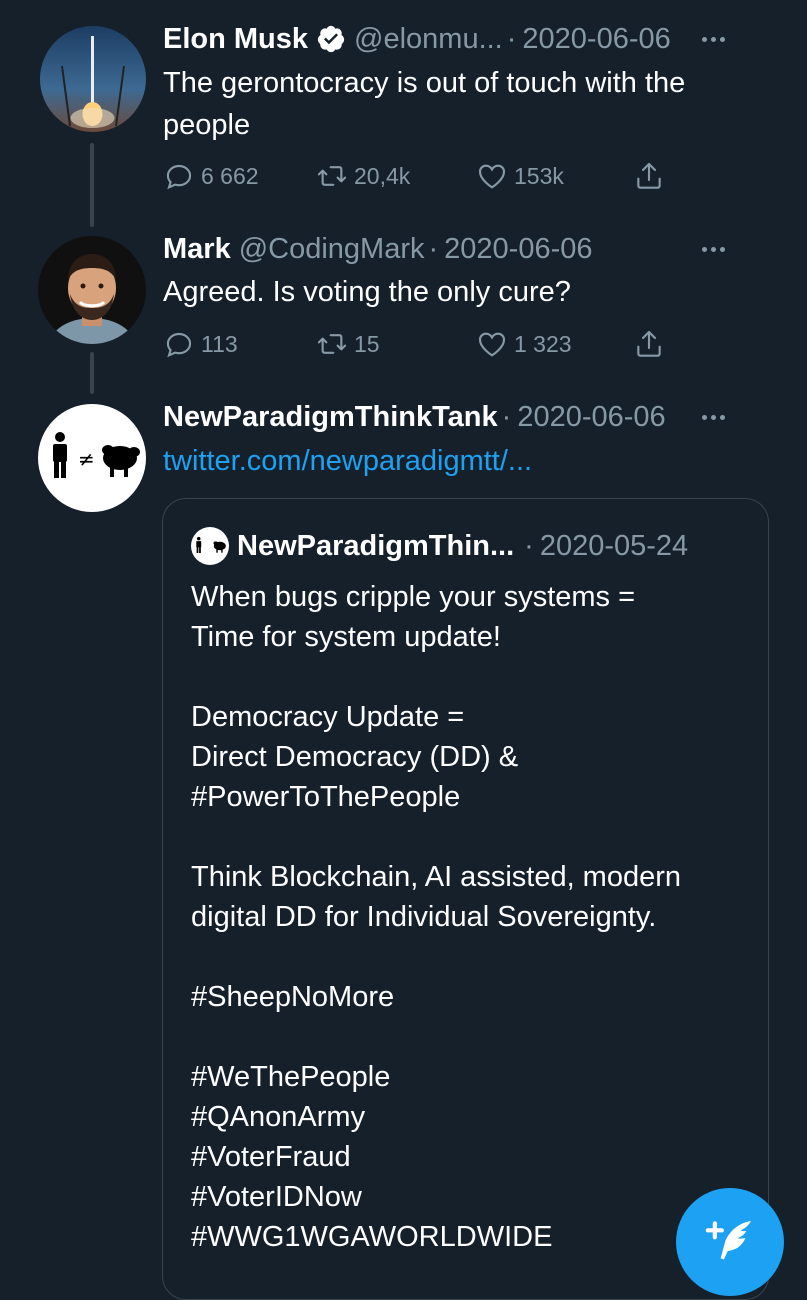 Image resolution: width=807 pixels, height=1300 pixels. What do you see at coordinates (93, 79) in the screenshot?
I see `avatar-elon-musk` at bounding box center [93, 79].